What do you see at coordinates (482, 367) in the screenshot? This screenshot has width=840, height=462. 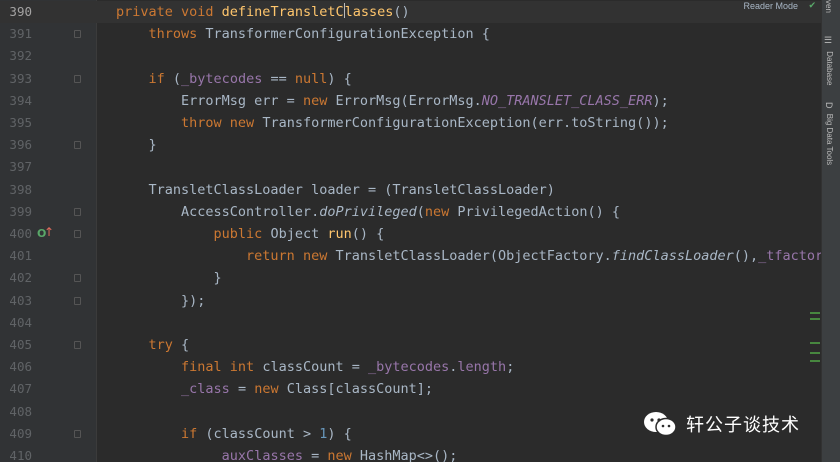 I see `code-token: length` at bounding box center [482, 367].